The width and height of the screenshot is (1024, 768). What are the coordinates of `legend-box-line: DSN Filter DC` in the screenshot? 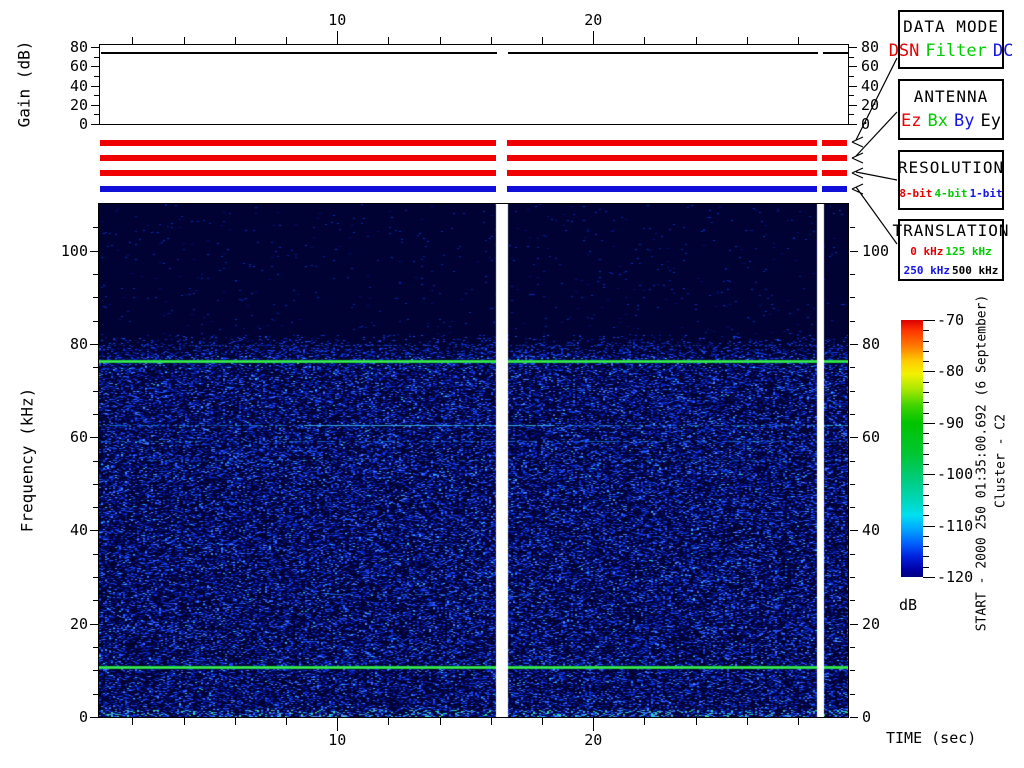 It's located at (951, 51).